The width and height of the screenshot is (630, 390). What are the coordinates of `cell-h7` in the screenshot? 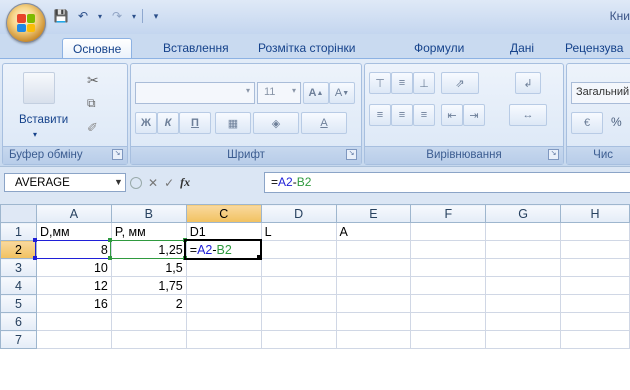 It's located at (595, 339).